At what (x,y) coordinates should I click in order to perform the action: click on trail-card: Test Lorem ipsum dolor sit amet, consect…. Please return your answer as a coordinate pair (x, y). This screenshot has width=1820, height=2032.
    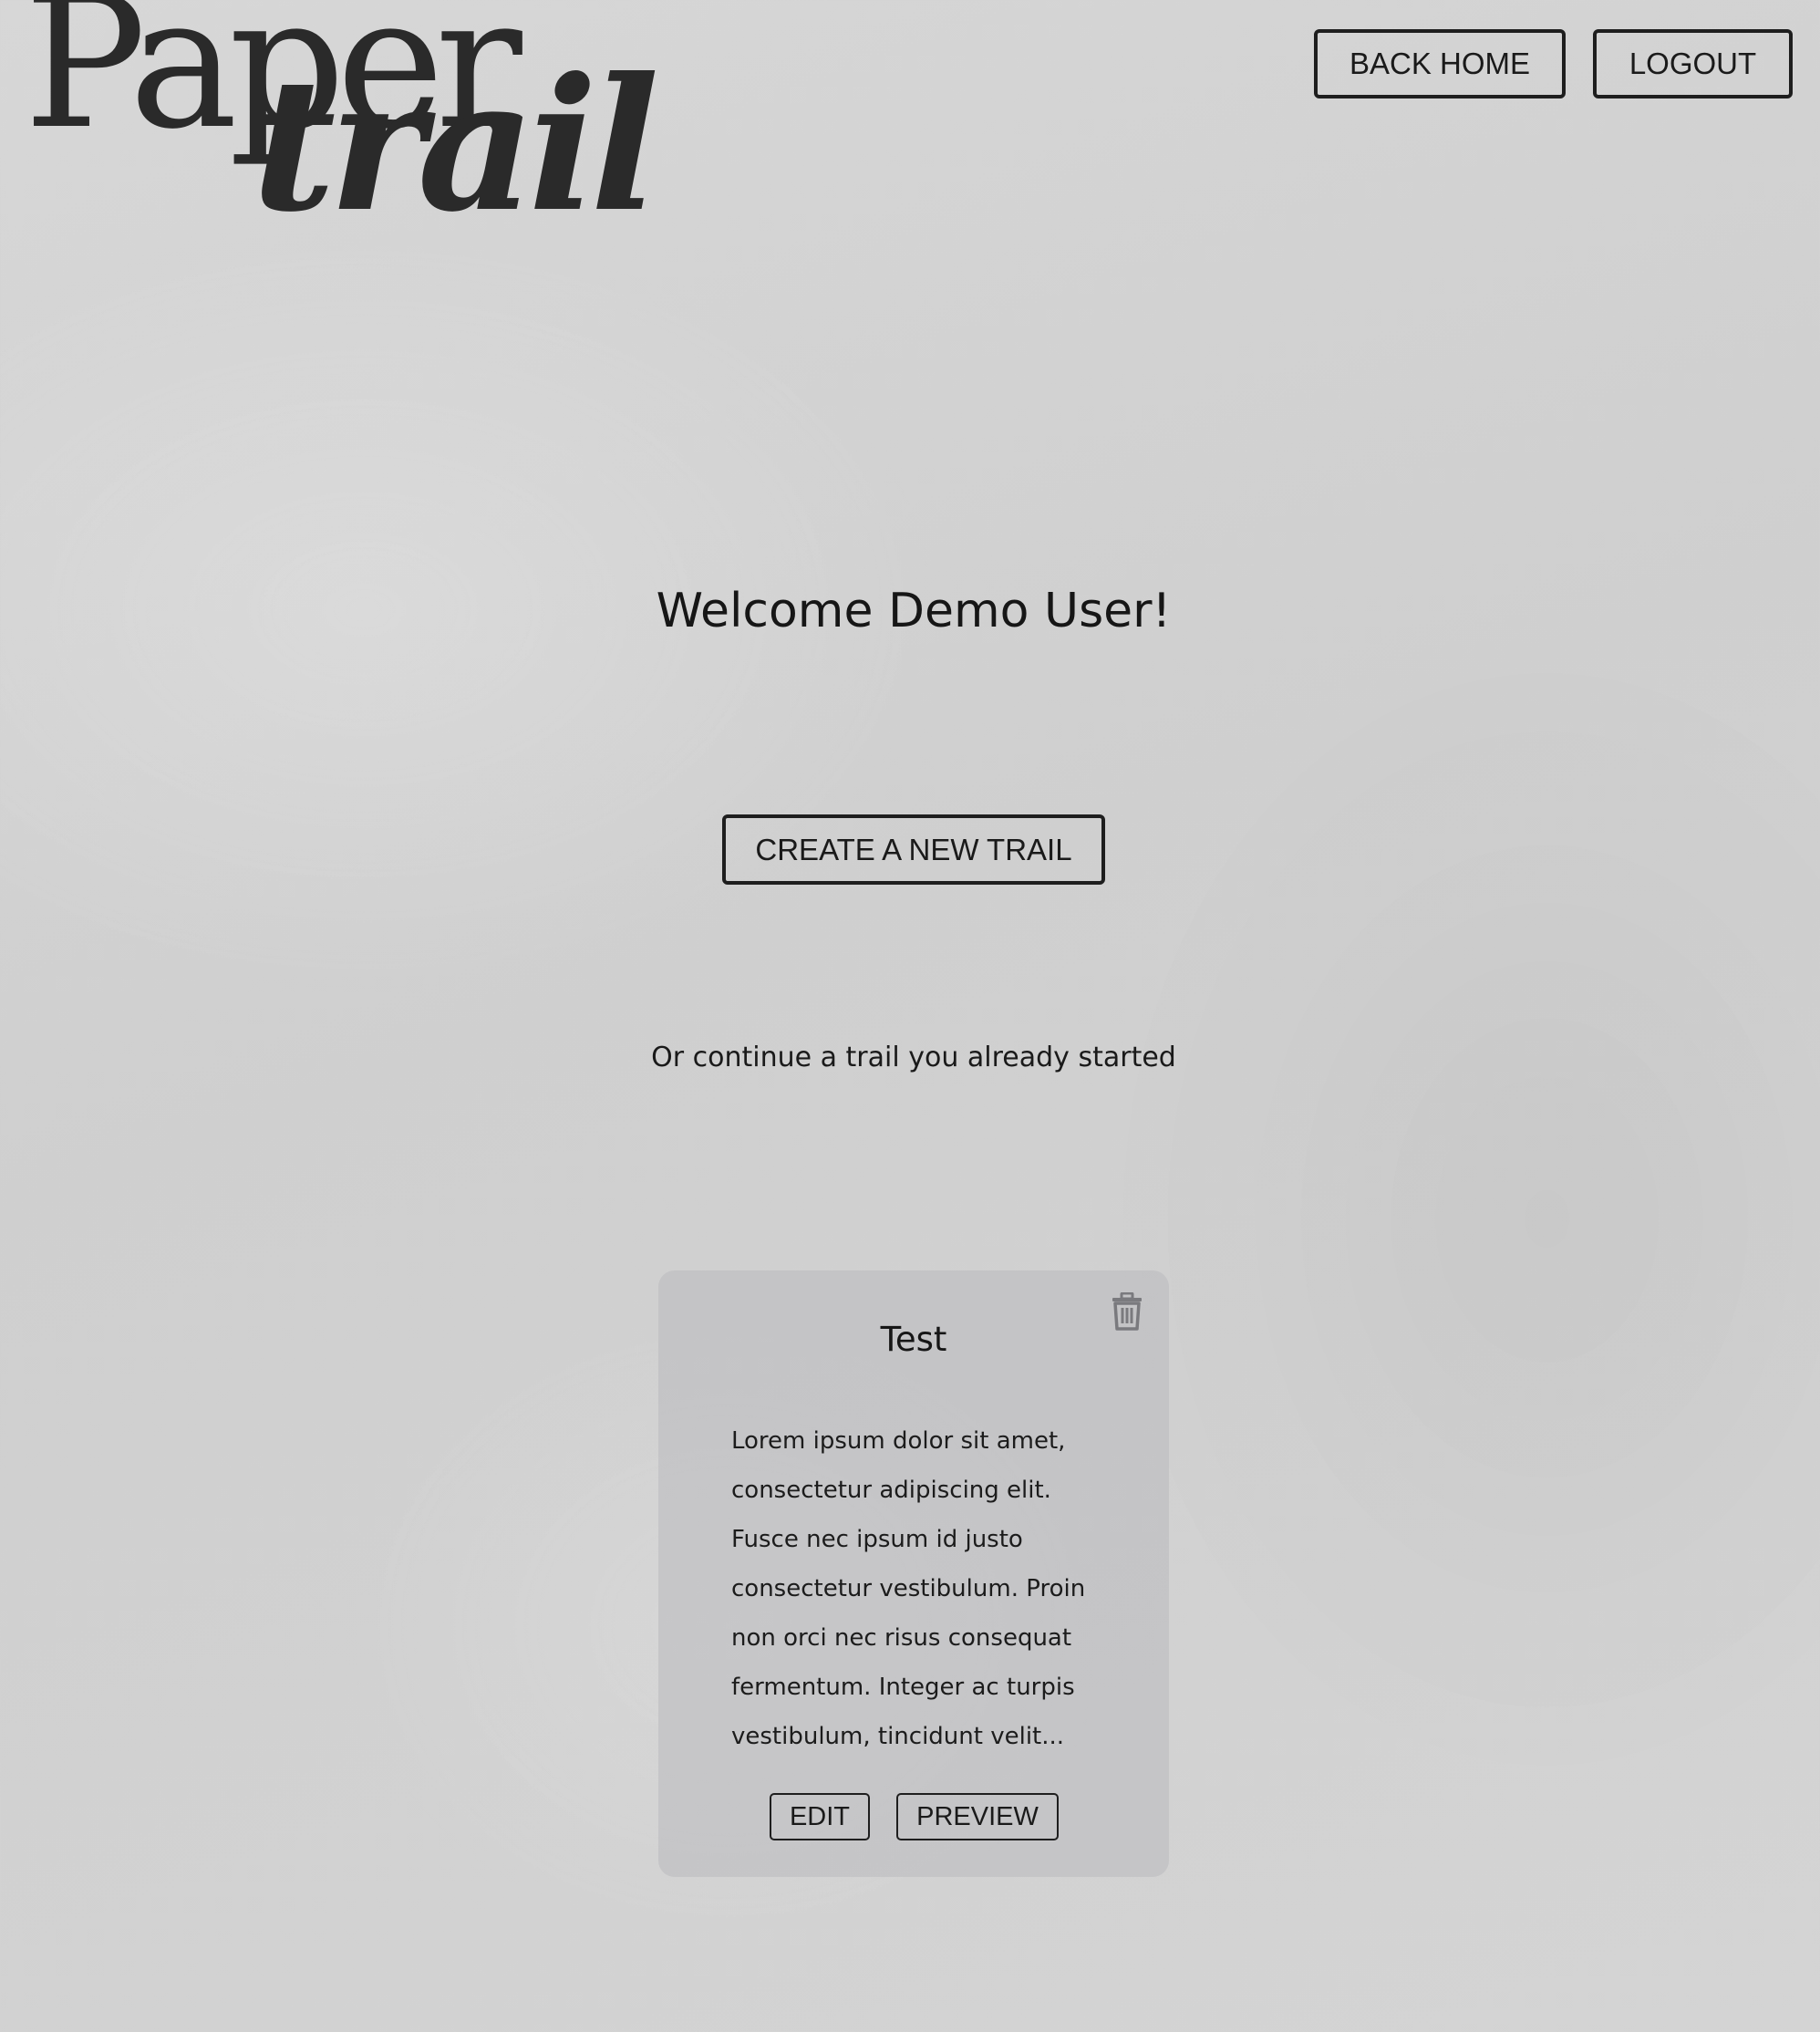
    Looking at the image, I should click on (914, 1574).